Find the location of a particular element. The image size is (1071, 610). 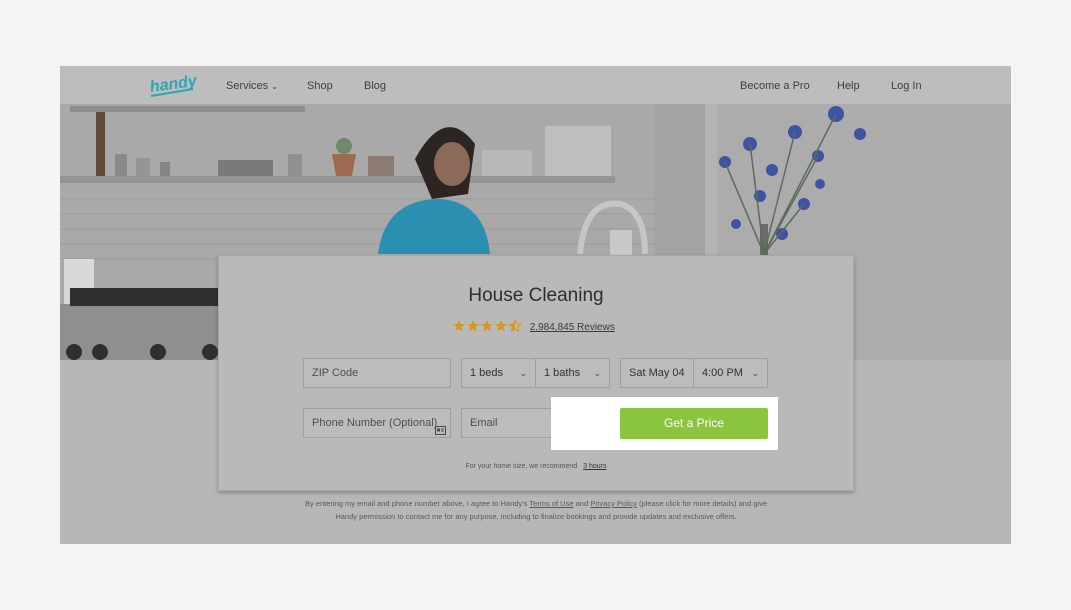

nav-services: Services ⌄ is located at coordinates (252, 86).